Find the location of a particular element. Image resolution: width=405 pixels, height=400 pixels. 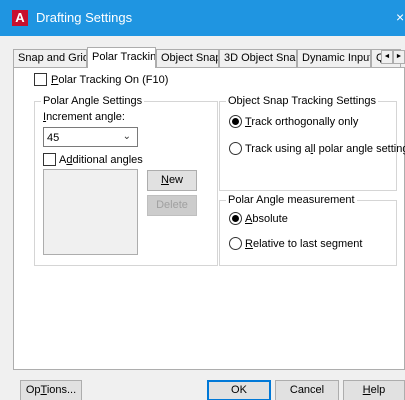

tab-object-snap: Object Snap is located at coordinates (187, 58).